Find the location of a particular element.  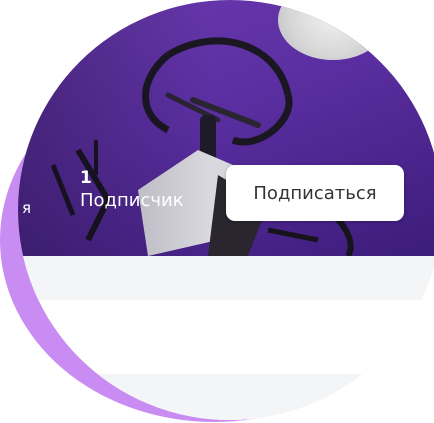

followers-stat: 1 Подписчик is located at coordinates (132, 190).